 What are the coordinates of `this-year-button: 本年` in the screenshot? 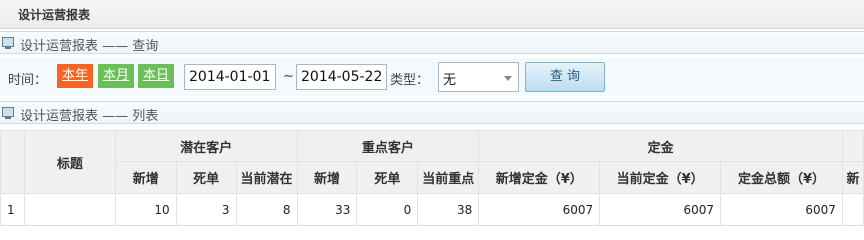 It's located at (75, 76).